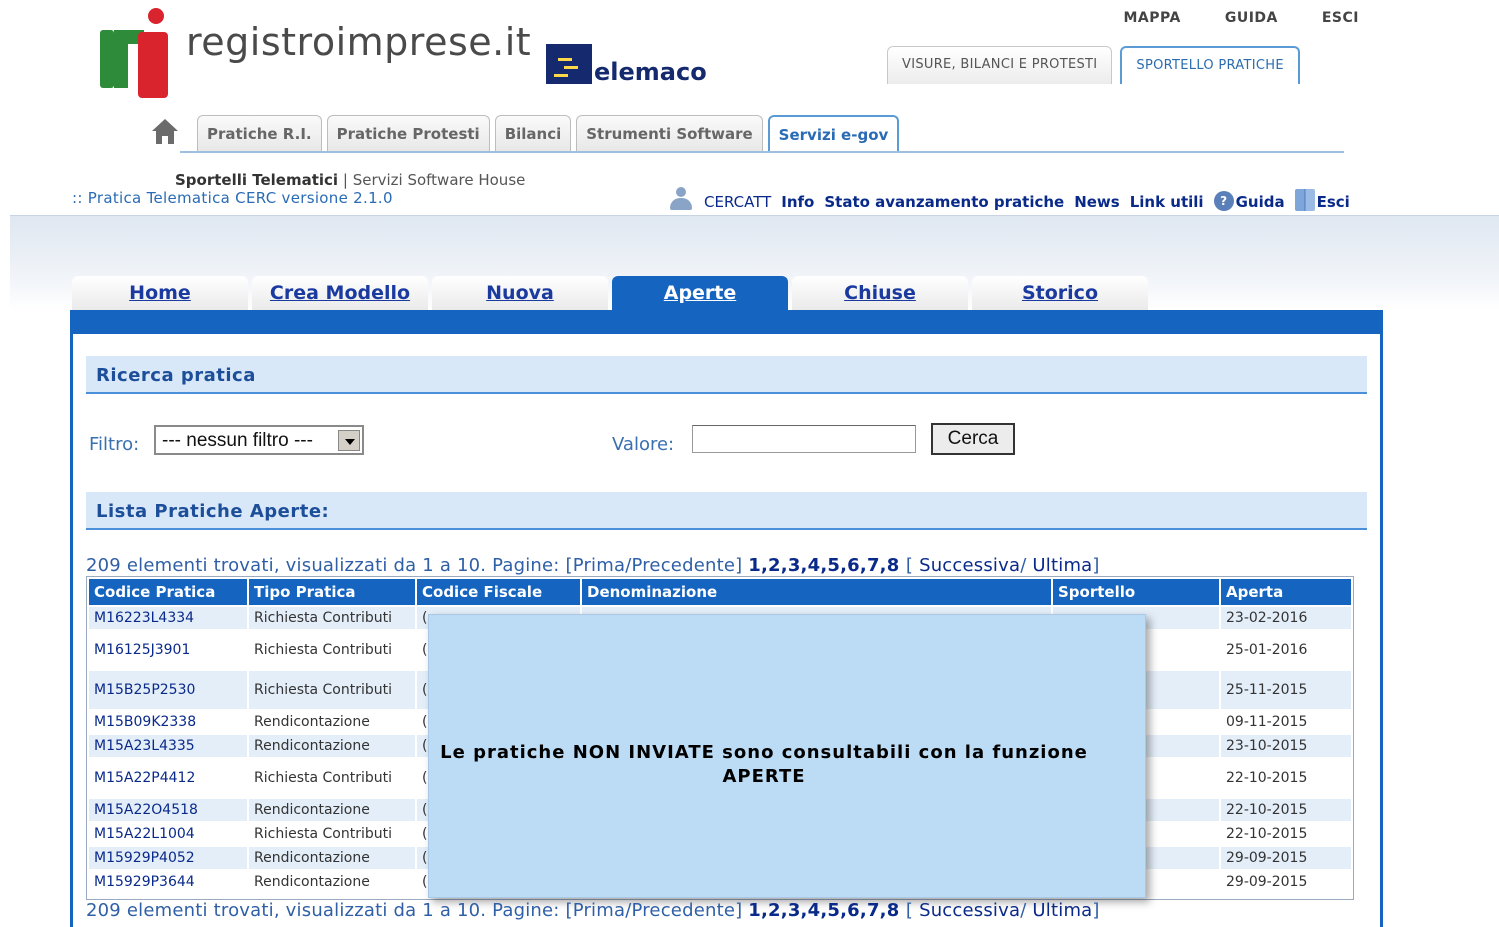  I want to click on tab-strumenti-software: Strumenti Software, so click(669, 134).